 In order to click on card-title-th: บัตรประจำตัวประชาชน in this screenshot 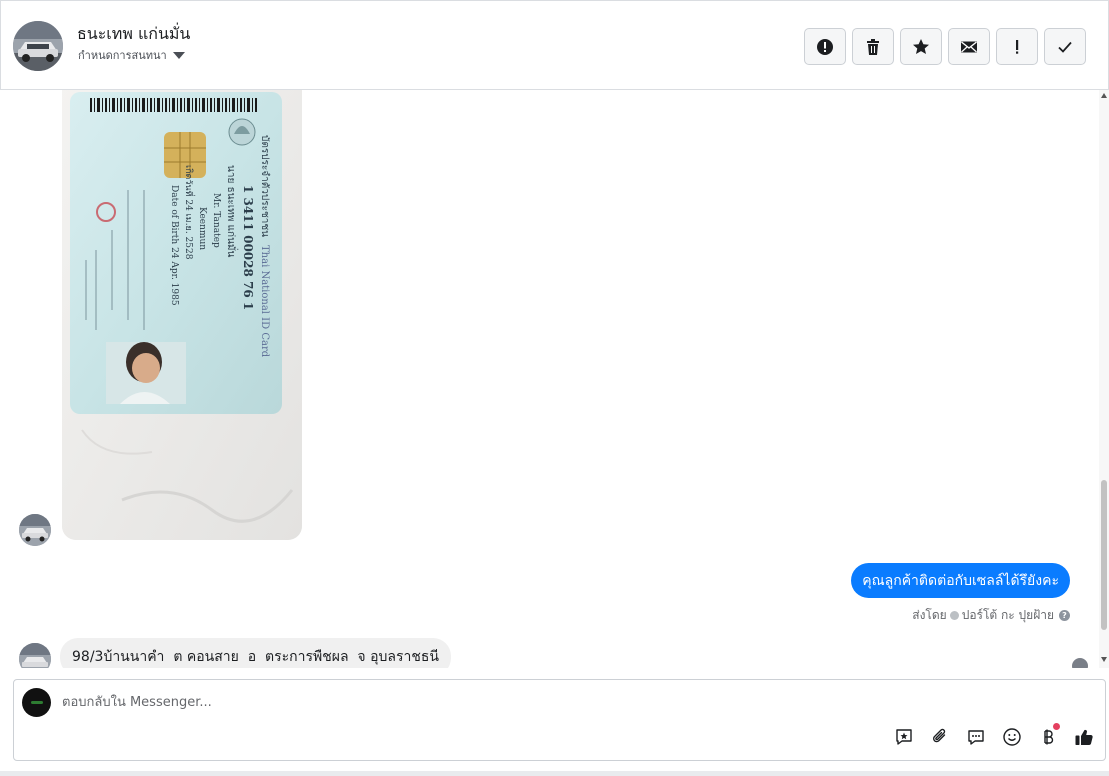, I will do `click(264, 186)`.